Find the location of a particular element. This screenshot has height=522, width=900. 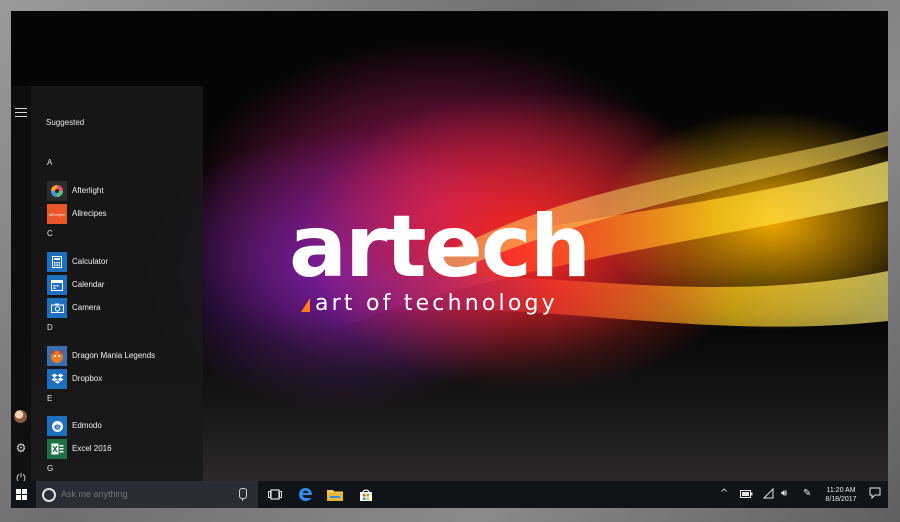

afterlight-icon is located at coordinates (57, 191).